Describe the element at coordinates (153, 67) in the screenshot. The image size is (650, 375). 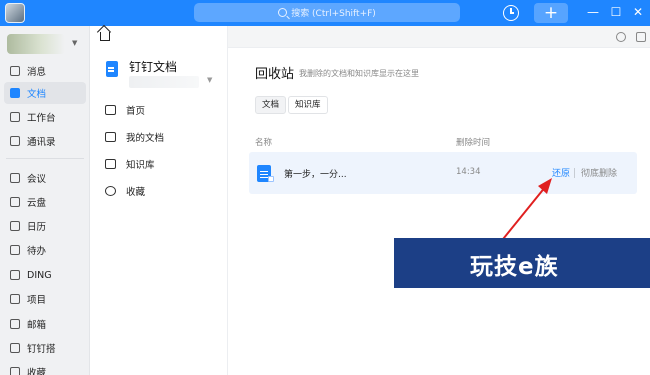
I see `sidebar-title: 钉钉文档` at that location.